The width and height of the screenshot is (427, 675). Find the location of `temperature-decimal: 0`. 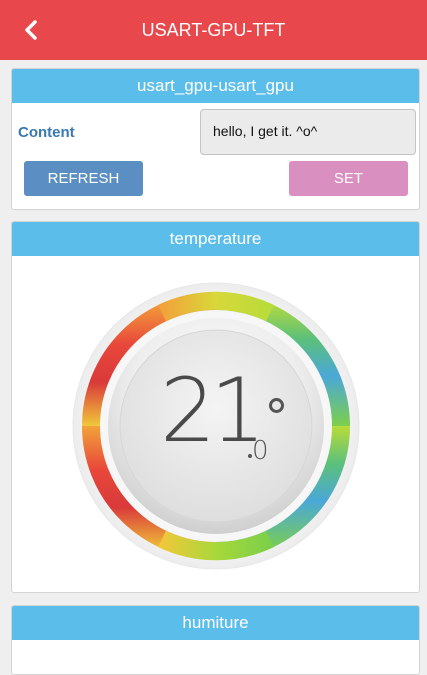

temperature-decimal: 0 is located at coordinates (260, 451).